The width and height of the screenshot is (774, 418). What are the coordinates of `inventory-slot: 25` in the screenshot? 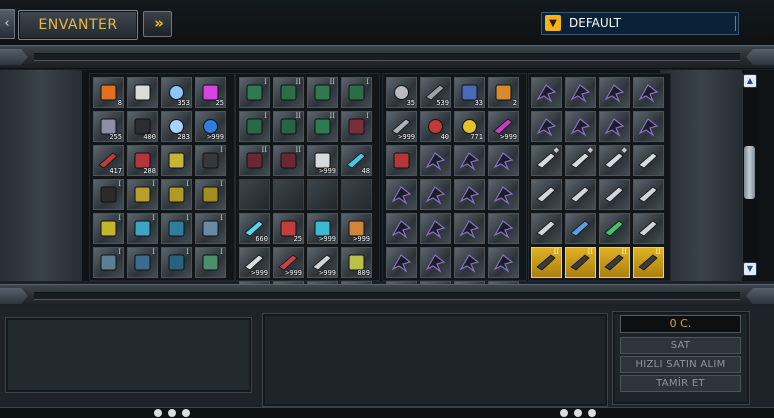 It's located at (288, 228).